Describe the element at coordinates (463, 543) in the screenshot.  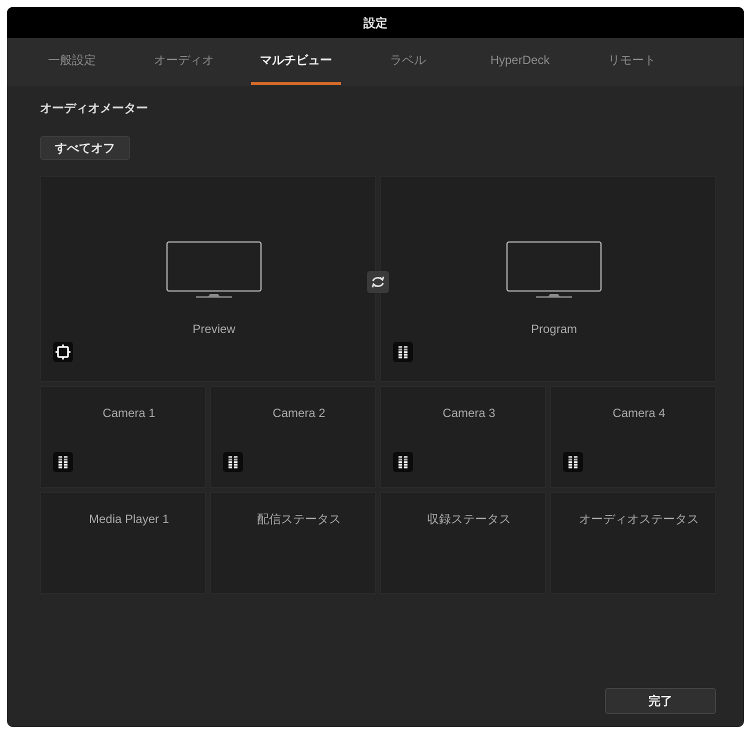
I see `multiview-cell: 収録ステータス` at that location.